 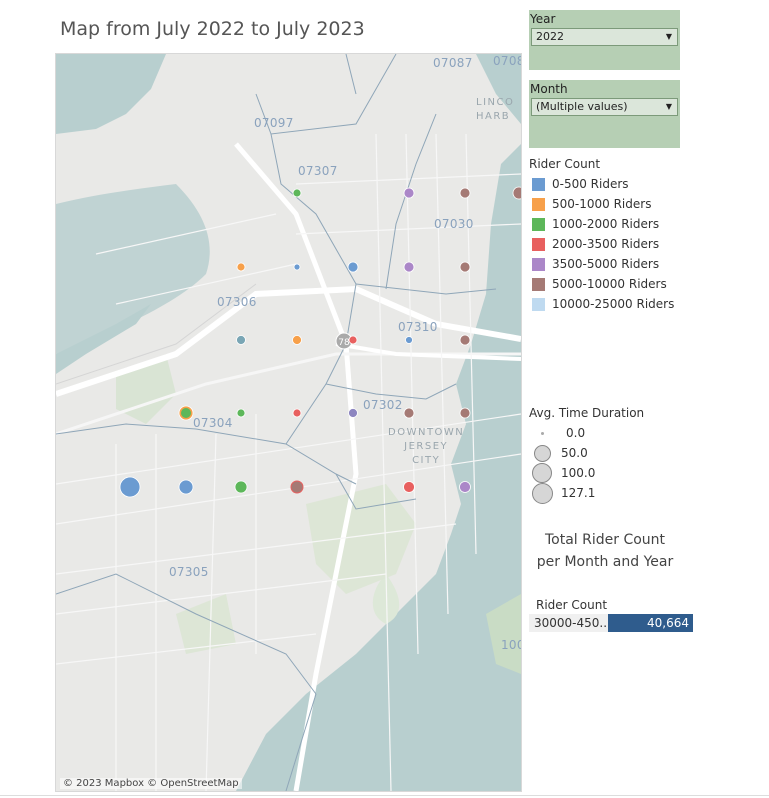 I want to click on size-legend-label: 50.0, so click(x=574, y=453).